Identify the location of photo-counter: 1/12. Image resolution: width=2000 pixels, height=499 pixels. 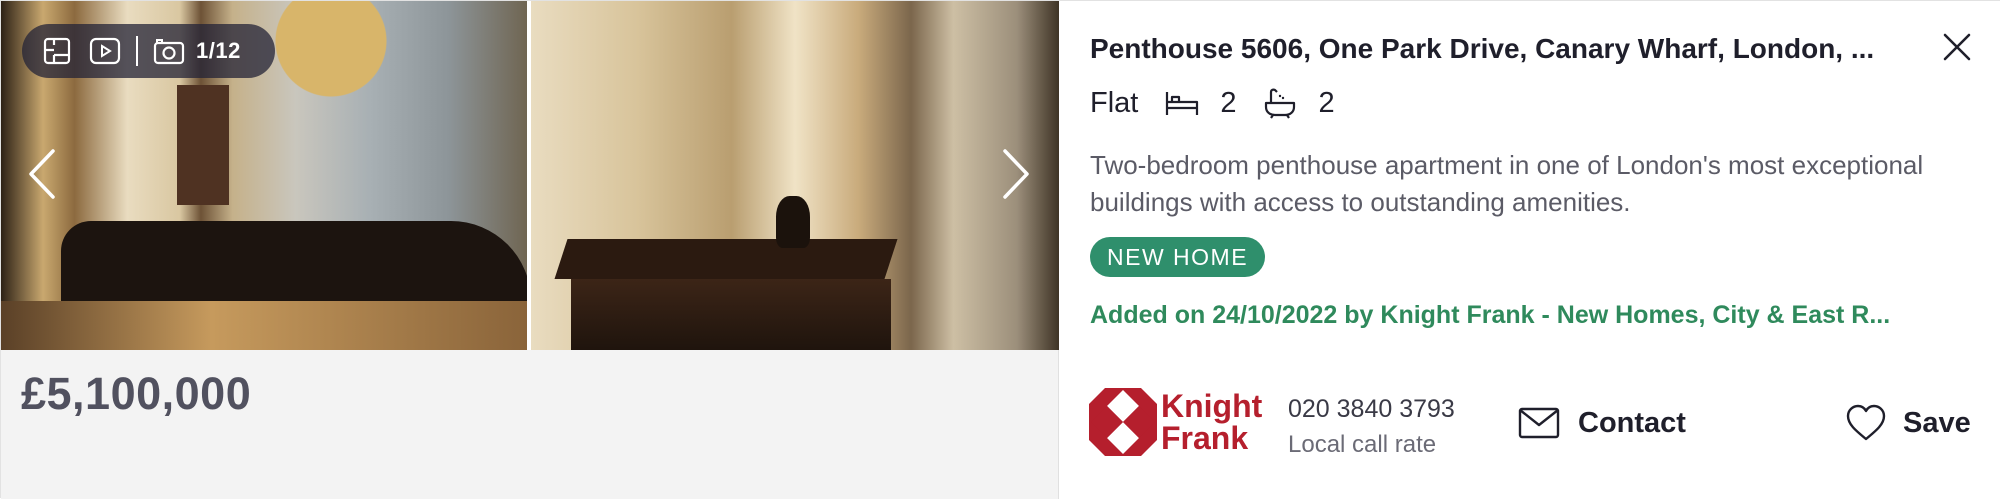
(218, 50).